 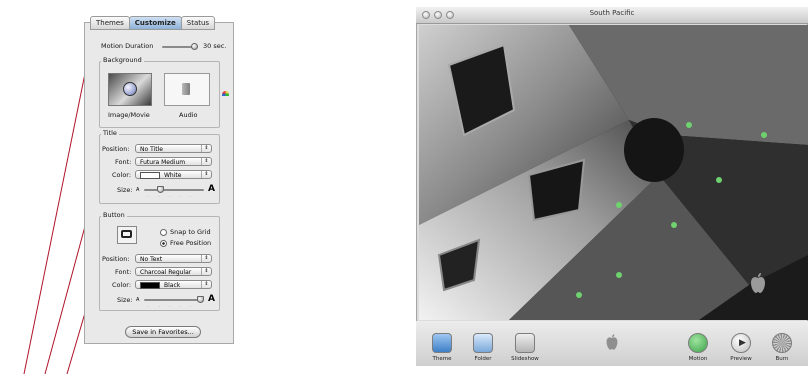 What do you see at coordinates (188, 115) in the screenshot?
I see `audio-label: Audio` at bounding box center [188, 115].